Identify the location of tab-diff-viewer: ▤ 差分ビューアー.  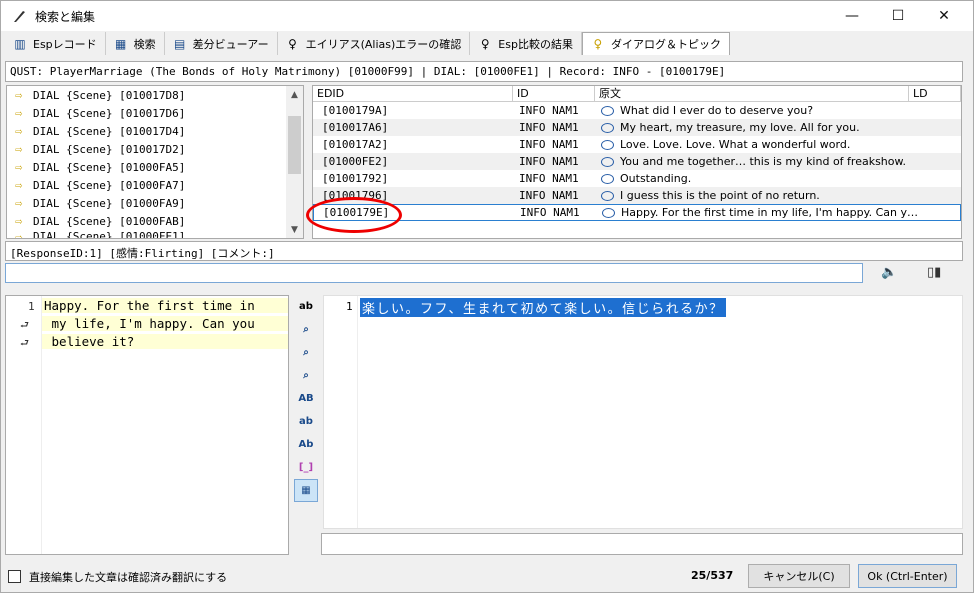
(221, 43).